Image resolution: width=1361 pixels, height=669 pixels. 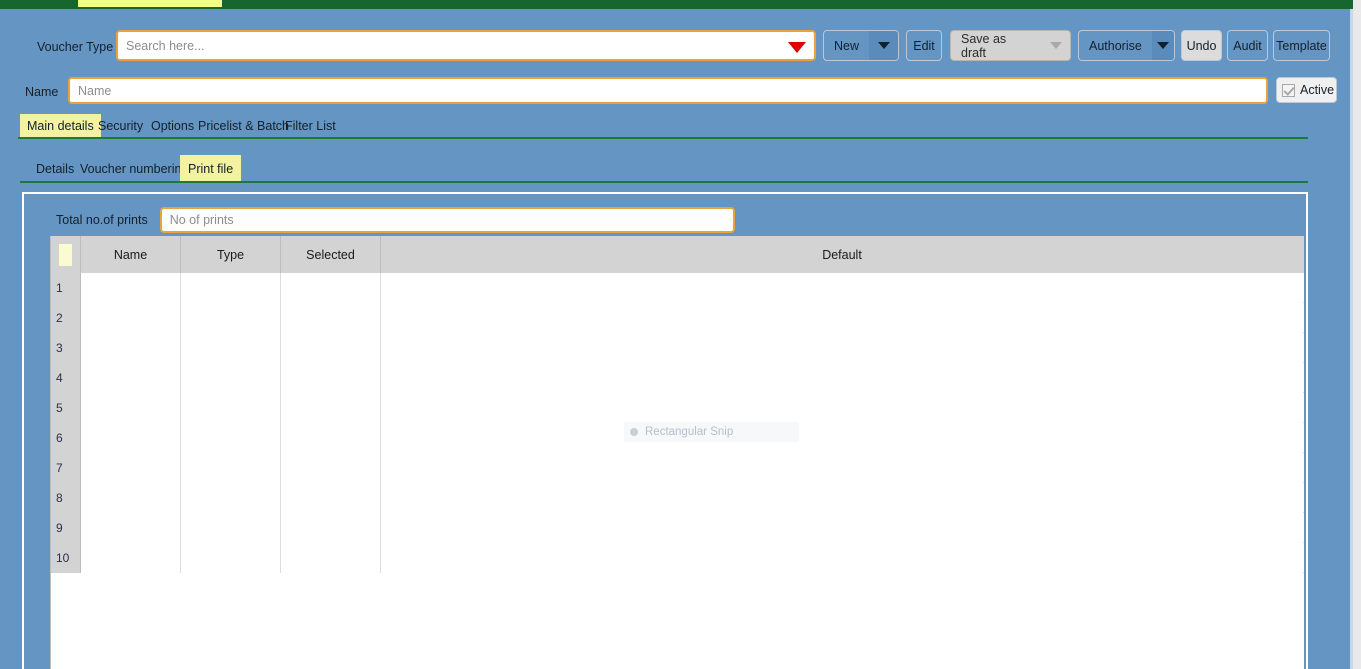 What do you see at coordinates (846, 45) in the screenshot?
I see `new-button-label: New` at bounding box center [846, 45].